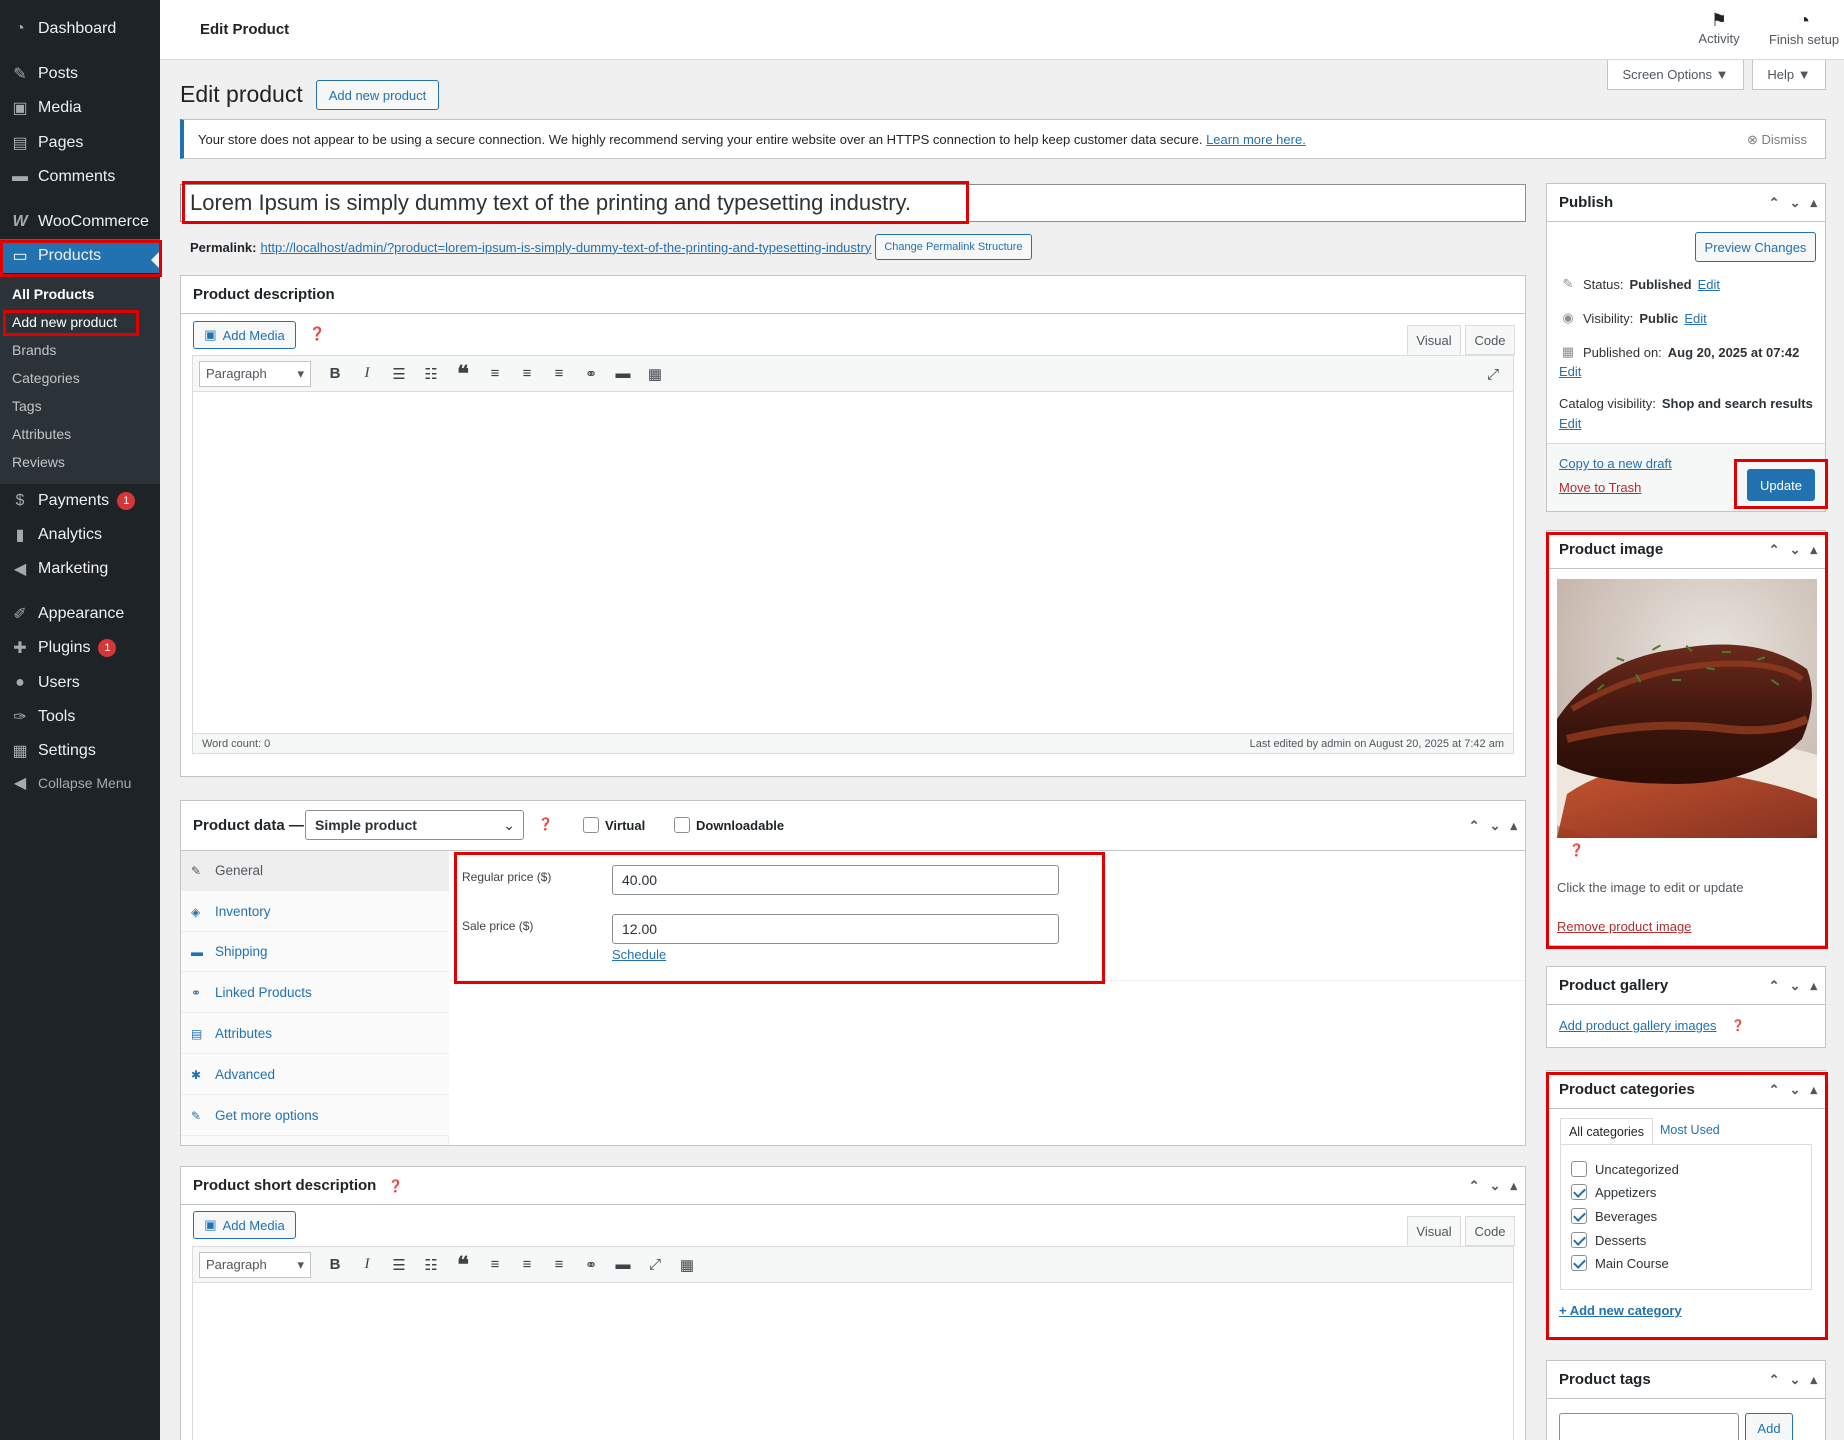 The width and height of the screenshot is (1844, 1440). What do you see at coordinates (1755, 247) in the screenshot?
I see `preview-changes-button: Preview Changes` at bounding box center [1755, 247].